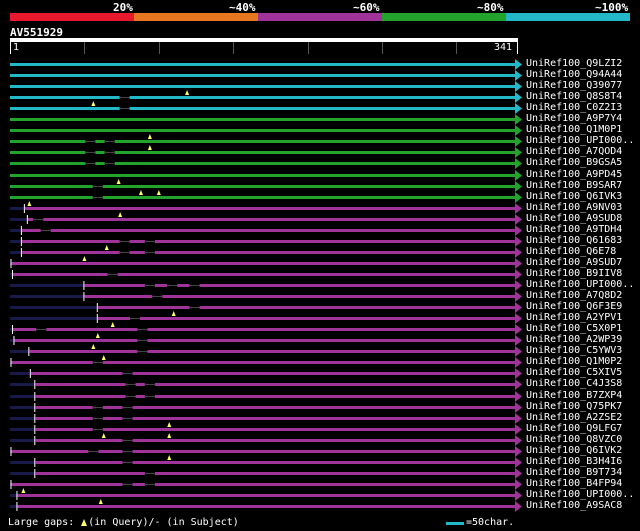  Describe the element at coordinates (574, 207) in the screenshot. I see `hit-label: UniRef100_A9NV03` at that location.